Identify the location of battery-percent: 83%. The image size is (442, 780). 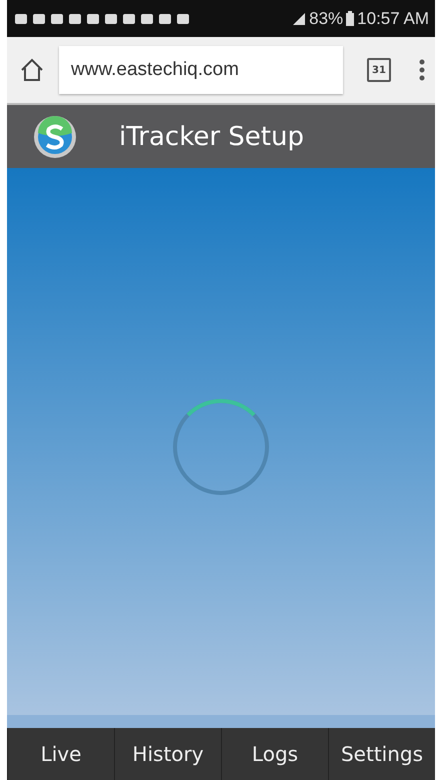
(326, 18).